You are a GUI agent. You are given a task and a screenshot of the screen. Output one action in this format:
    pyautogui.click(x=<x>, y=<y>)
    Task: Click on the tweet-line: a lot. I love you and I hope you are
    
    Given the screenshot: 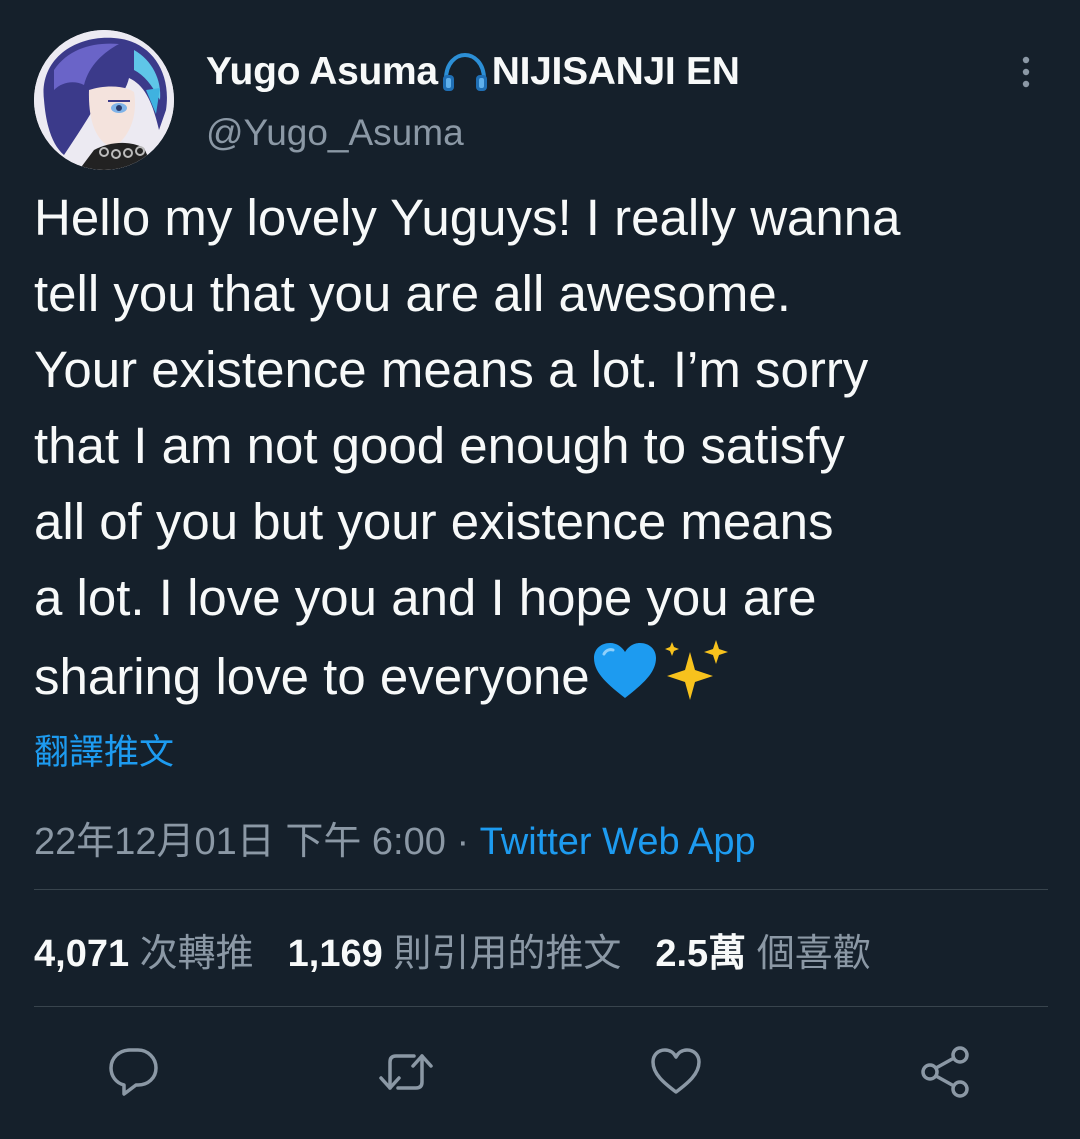 What is the action you would take?
    pyautogui.click(x=425, y=597)
    